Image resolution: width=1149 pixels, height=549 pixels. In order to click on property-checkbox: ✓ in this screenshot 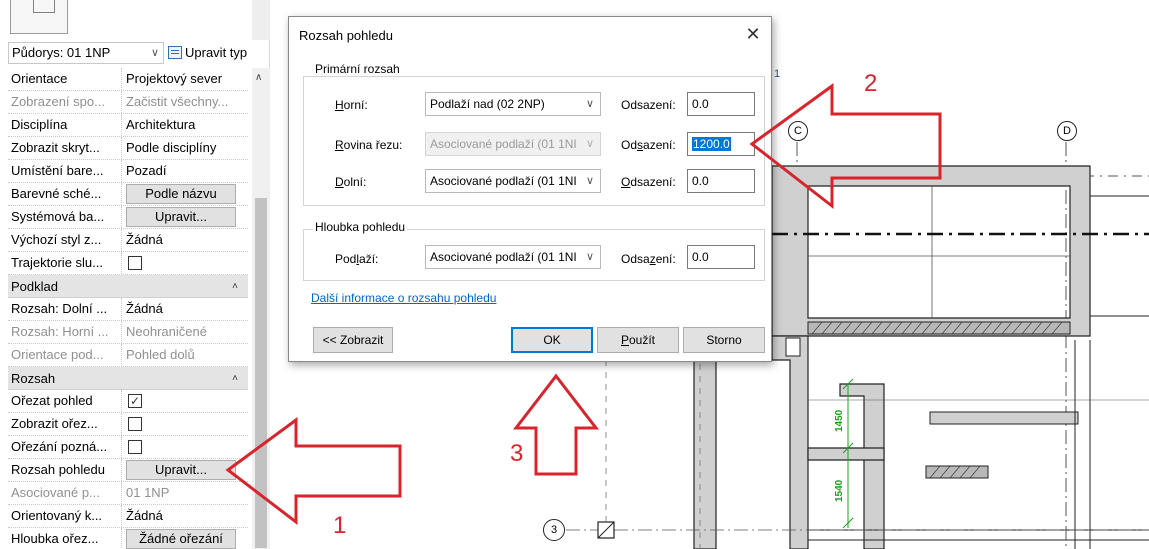, I will do `click(135, 401)`.